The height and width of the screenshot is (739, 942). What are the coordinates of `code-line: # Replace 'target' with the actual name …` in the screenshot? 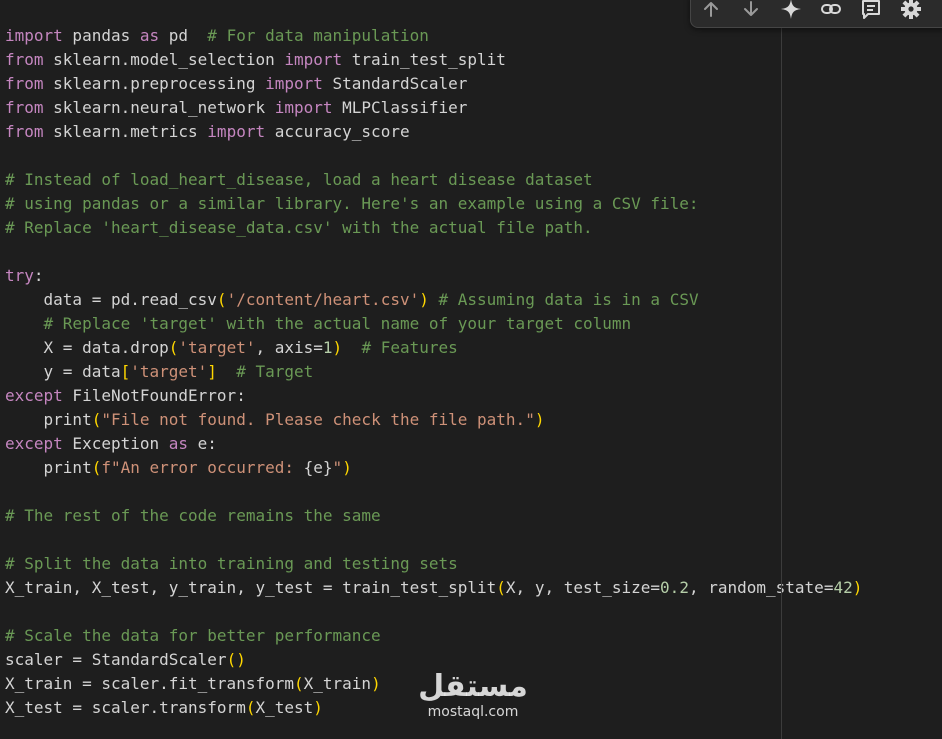 It's located at (433, 324).